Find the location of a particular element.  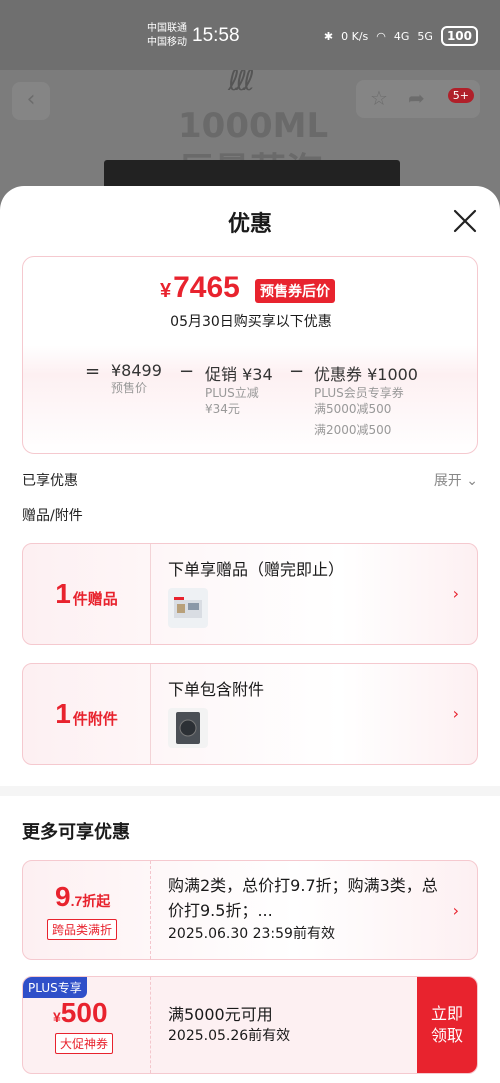

presale-label: 预售价 is located at coordinates (129, 388).